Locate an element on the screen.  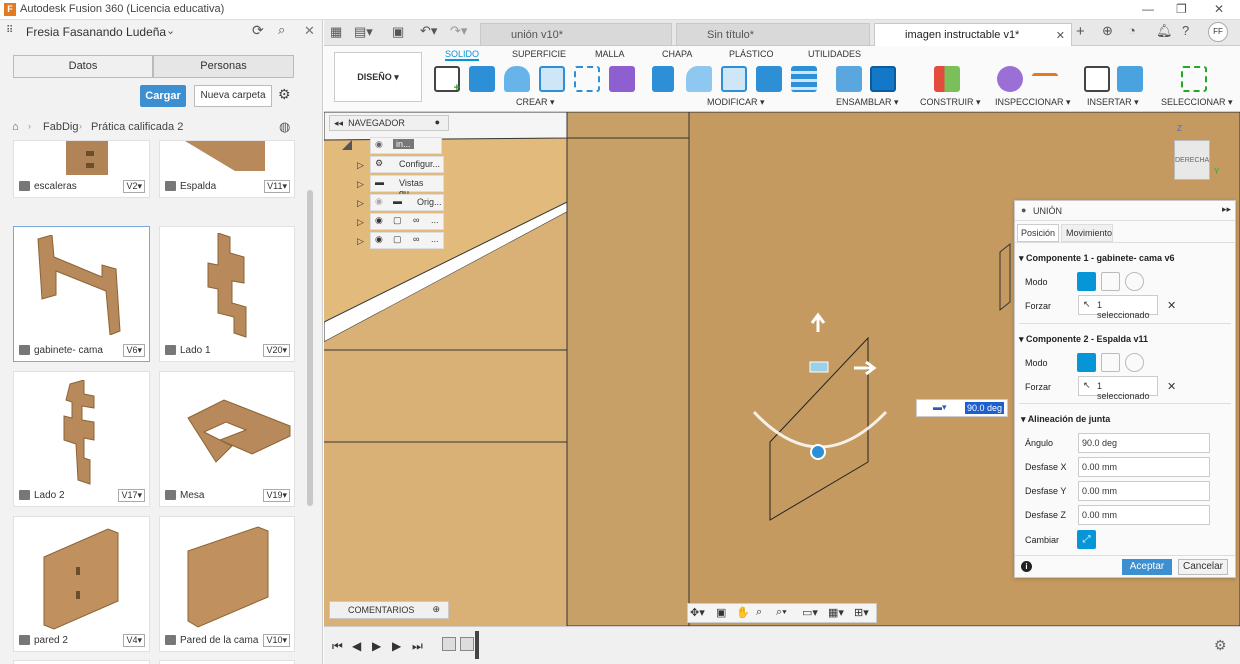
insert-image-icon is located at coordinates (1130, 79).